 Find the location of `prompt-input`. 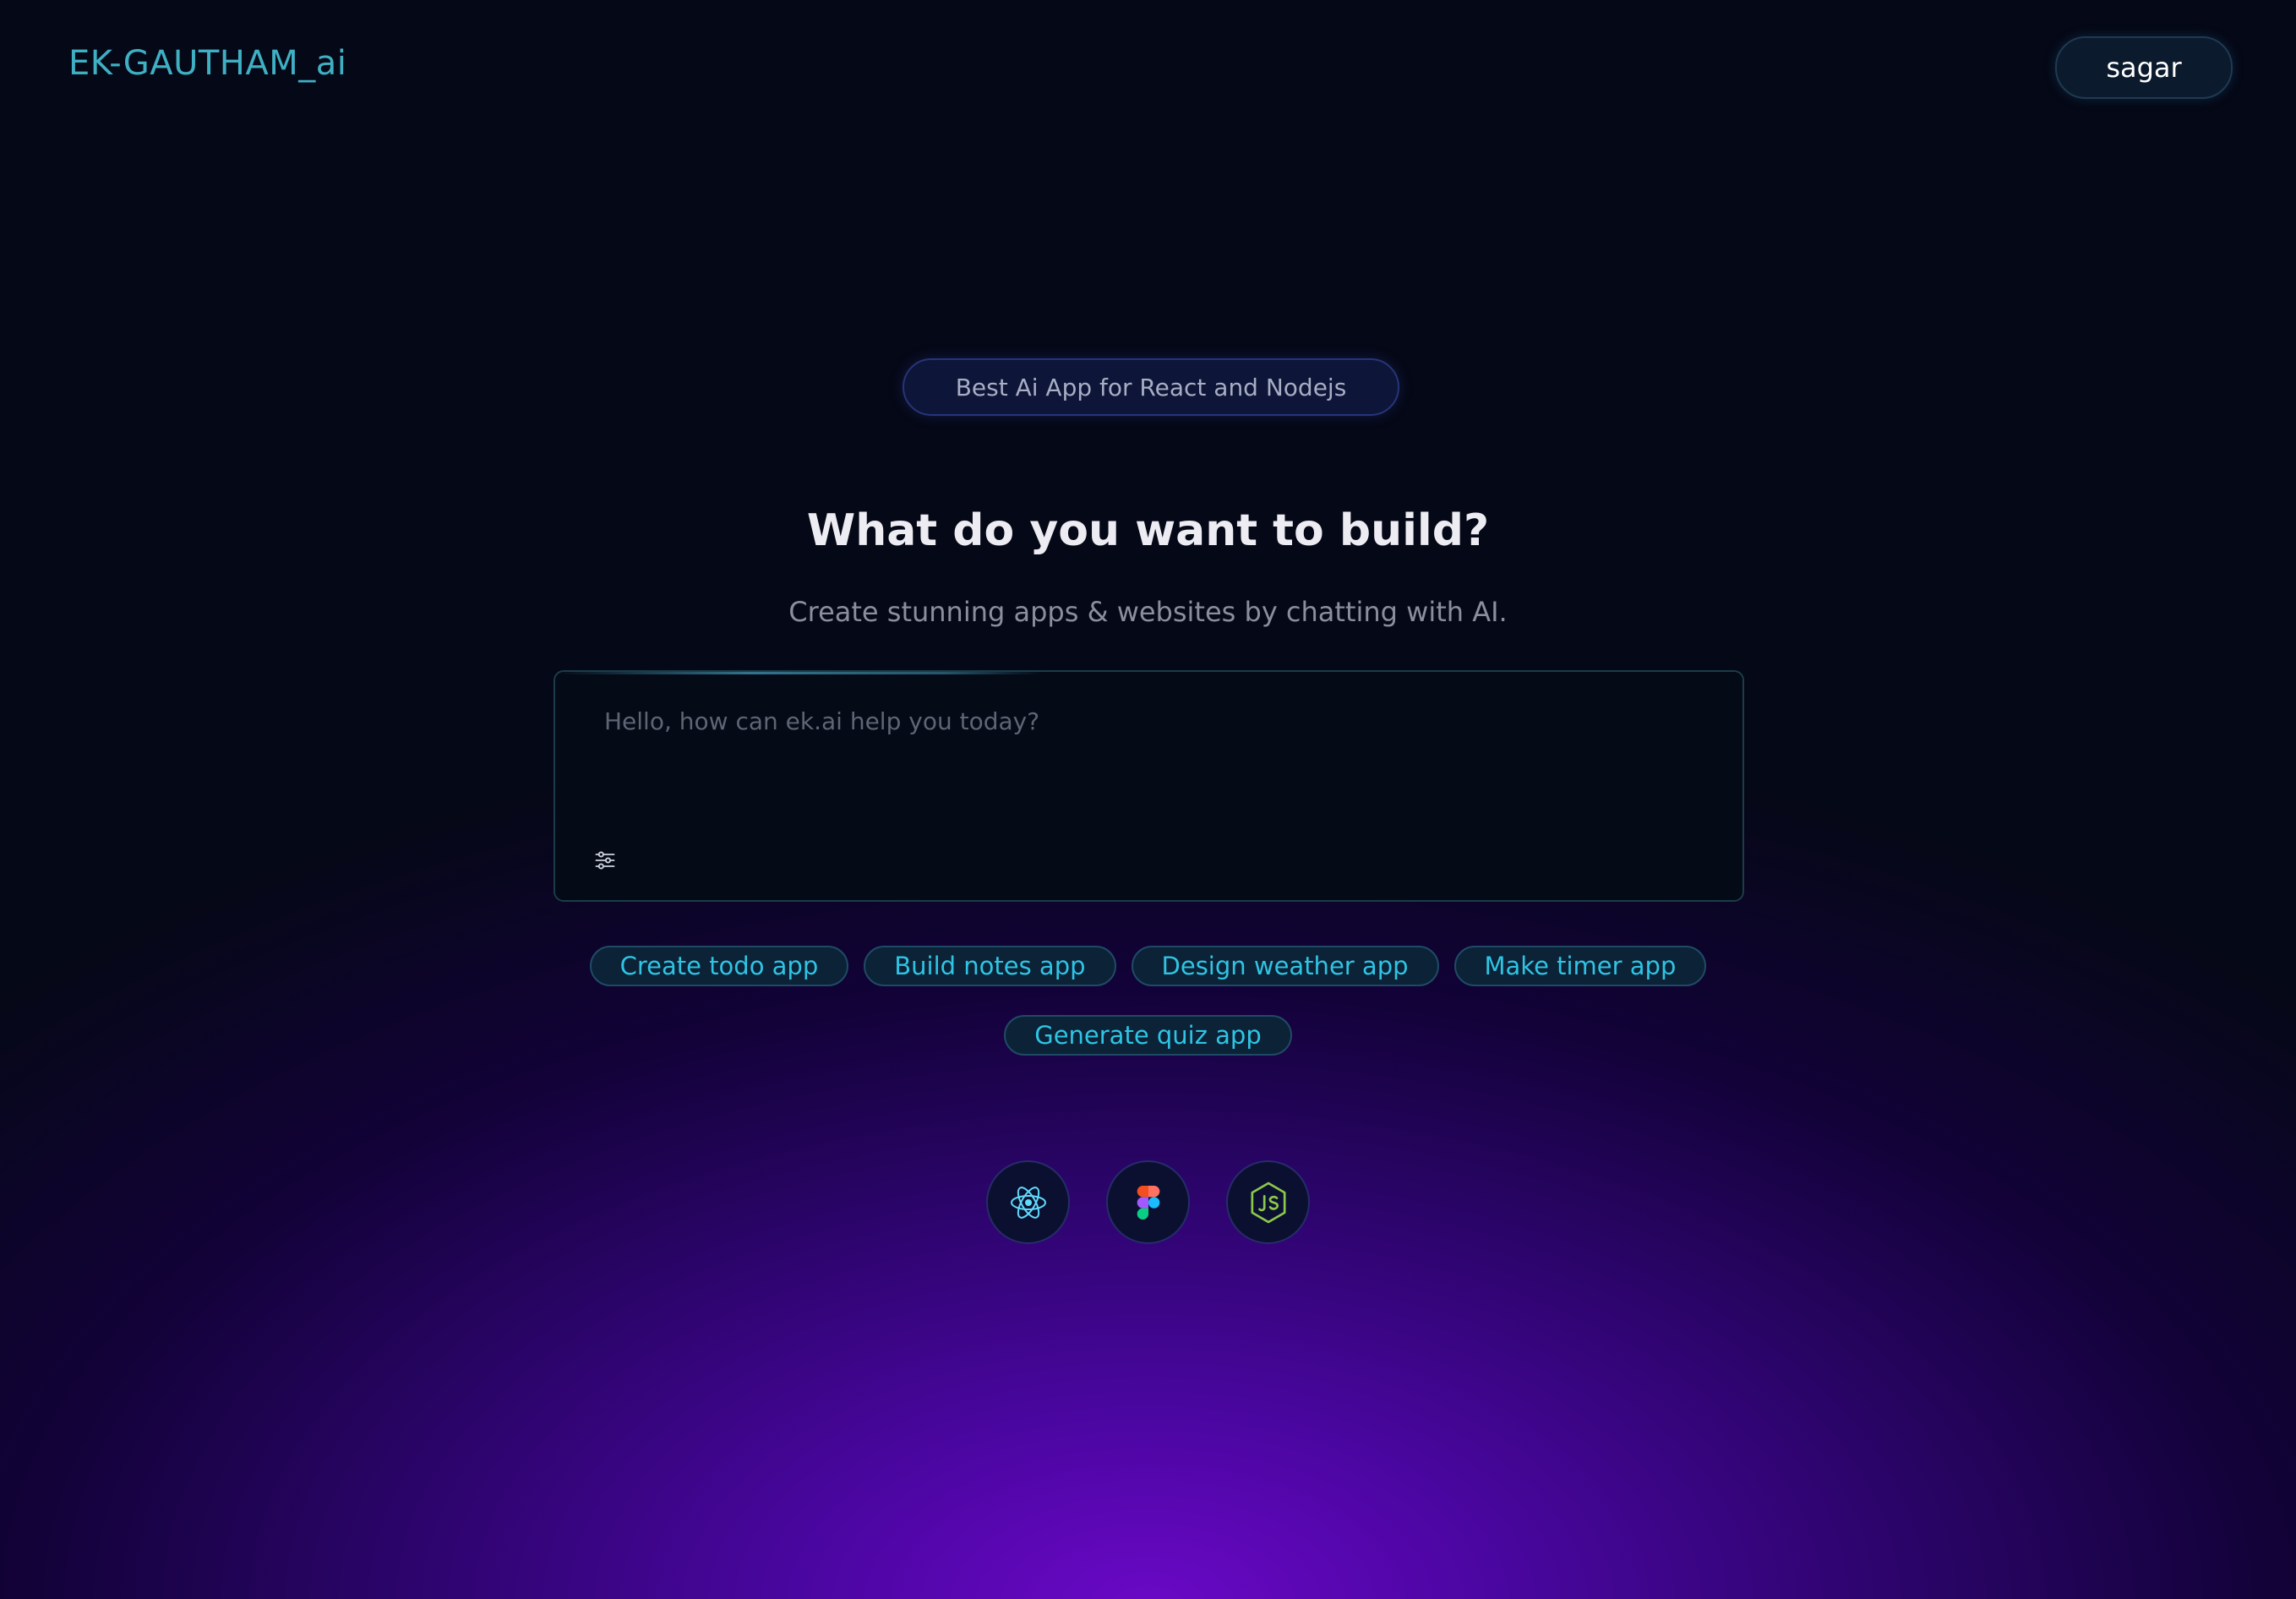

prompt-input is located at coordinates (1145, 758).